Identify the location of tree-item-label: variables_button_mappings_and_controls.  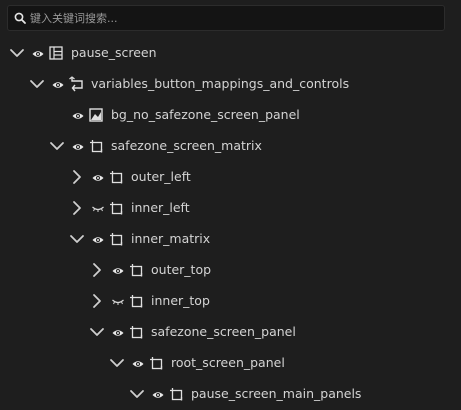
(220, 83).